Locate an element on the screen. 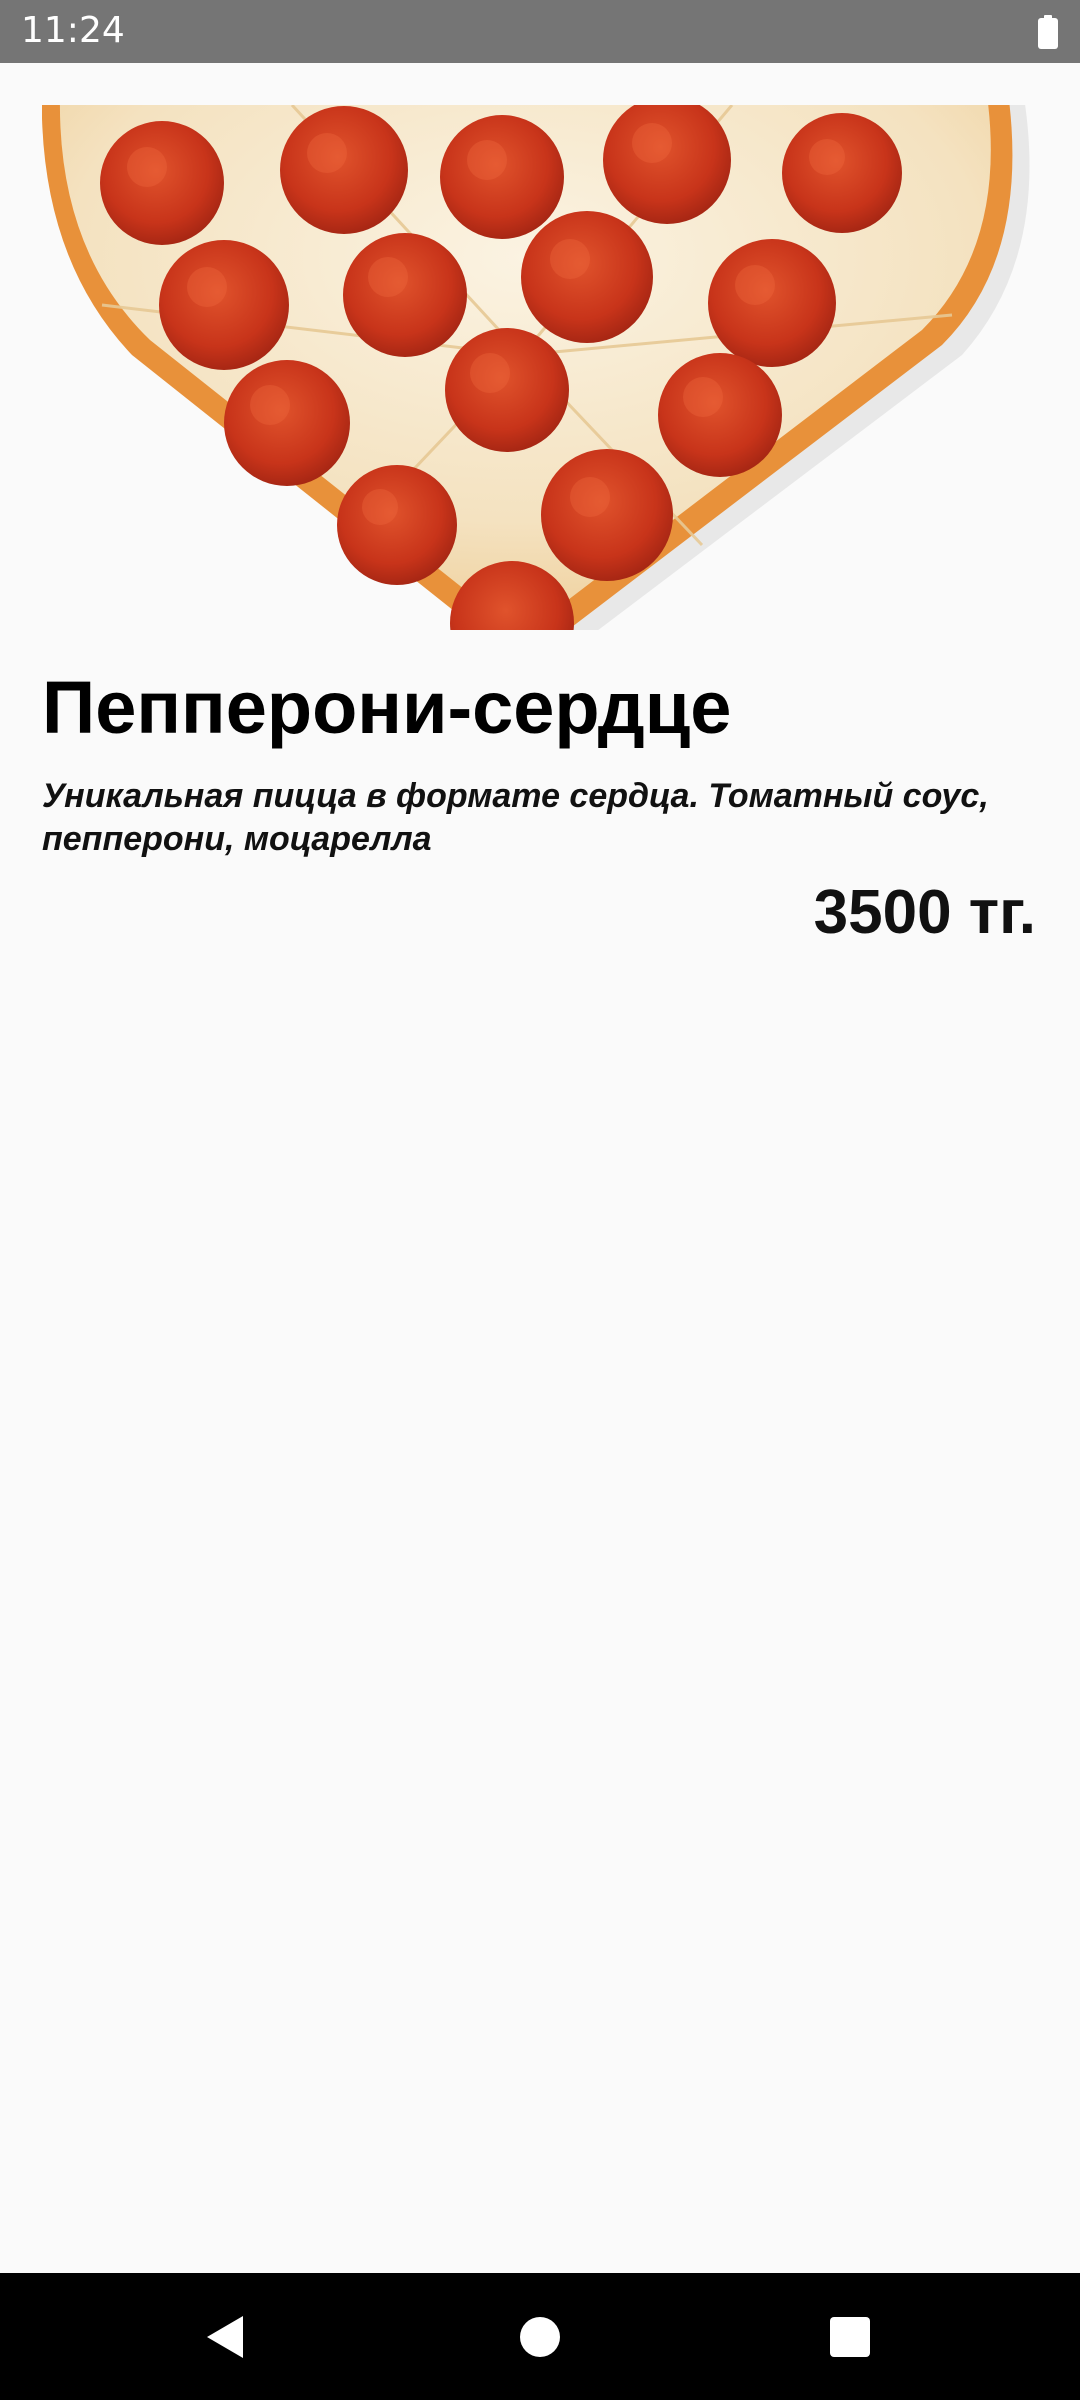 This screenshot has width=1080, height=2400. navigation-bar is located at coordinates (540, 2336).